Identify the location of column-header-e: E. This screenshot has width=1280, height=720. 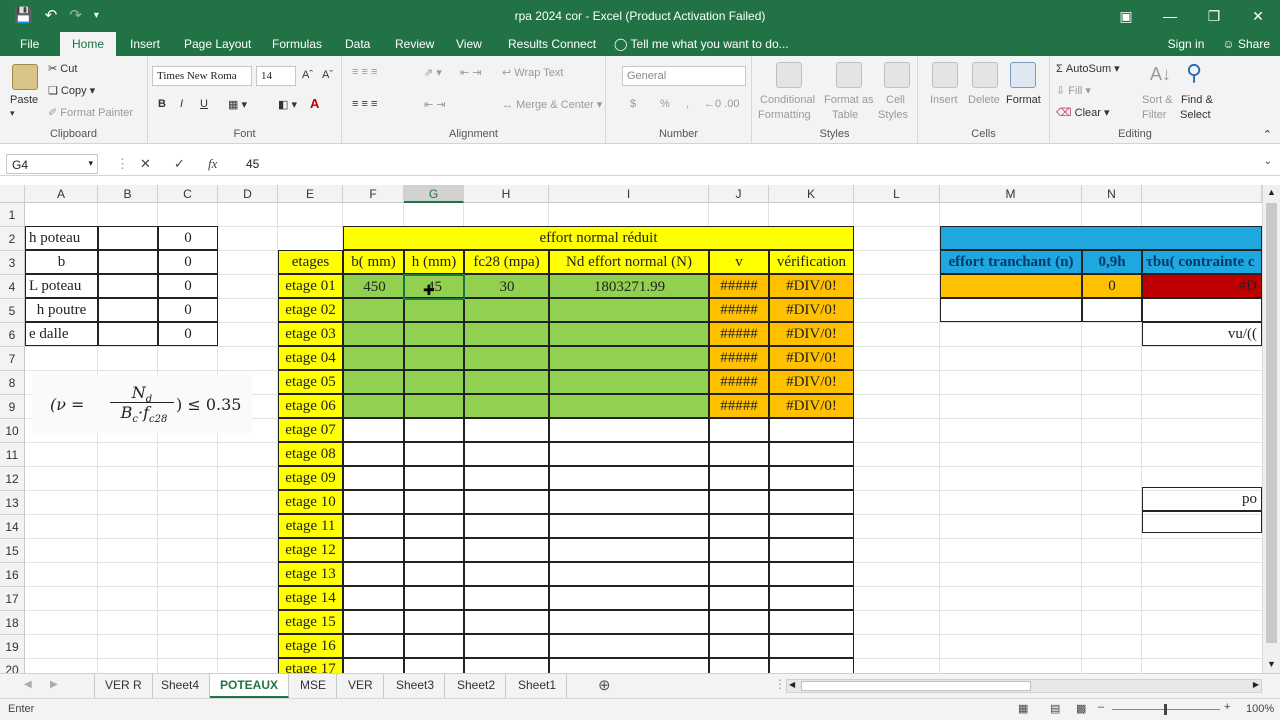
(310, 194).